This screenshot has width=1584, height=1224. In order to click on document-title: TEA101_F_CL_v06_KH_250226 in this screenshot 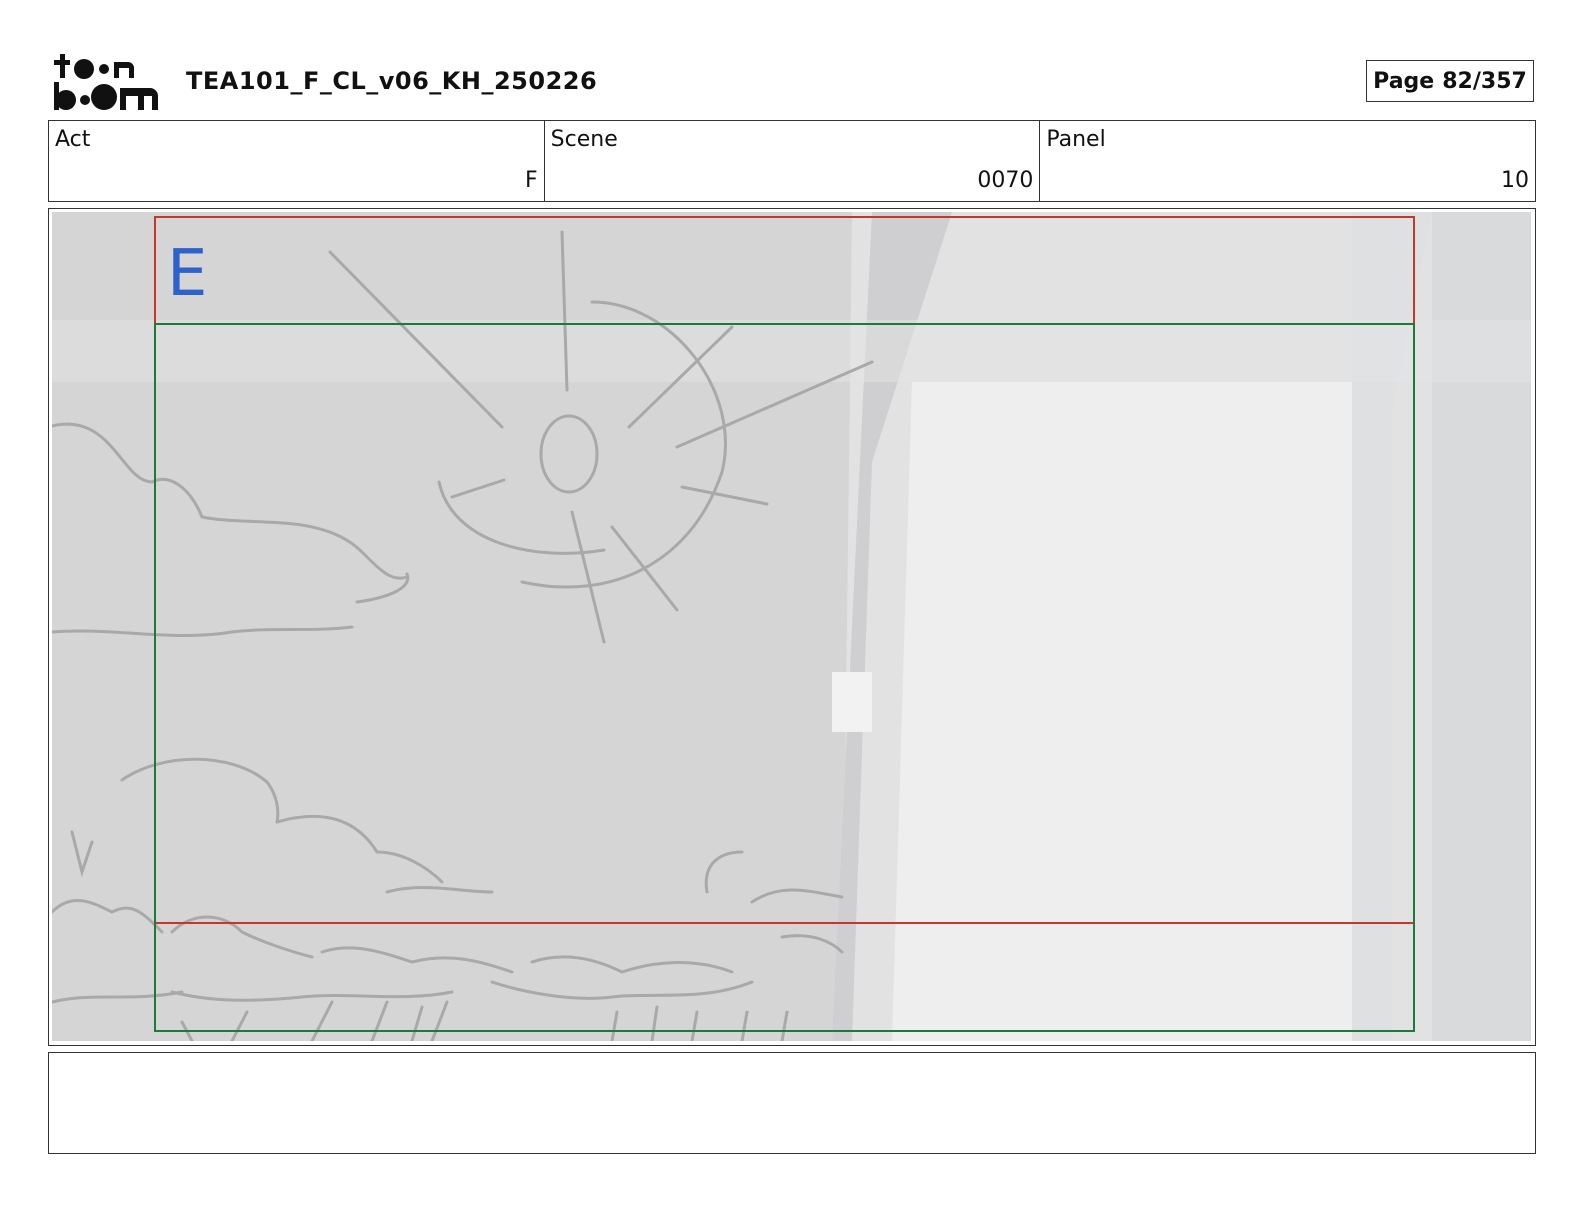, I will do `click(392, 81)`.